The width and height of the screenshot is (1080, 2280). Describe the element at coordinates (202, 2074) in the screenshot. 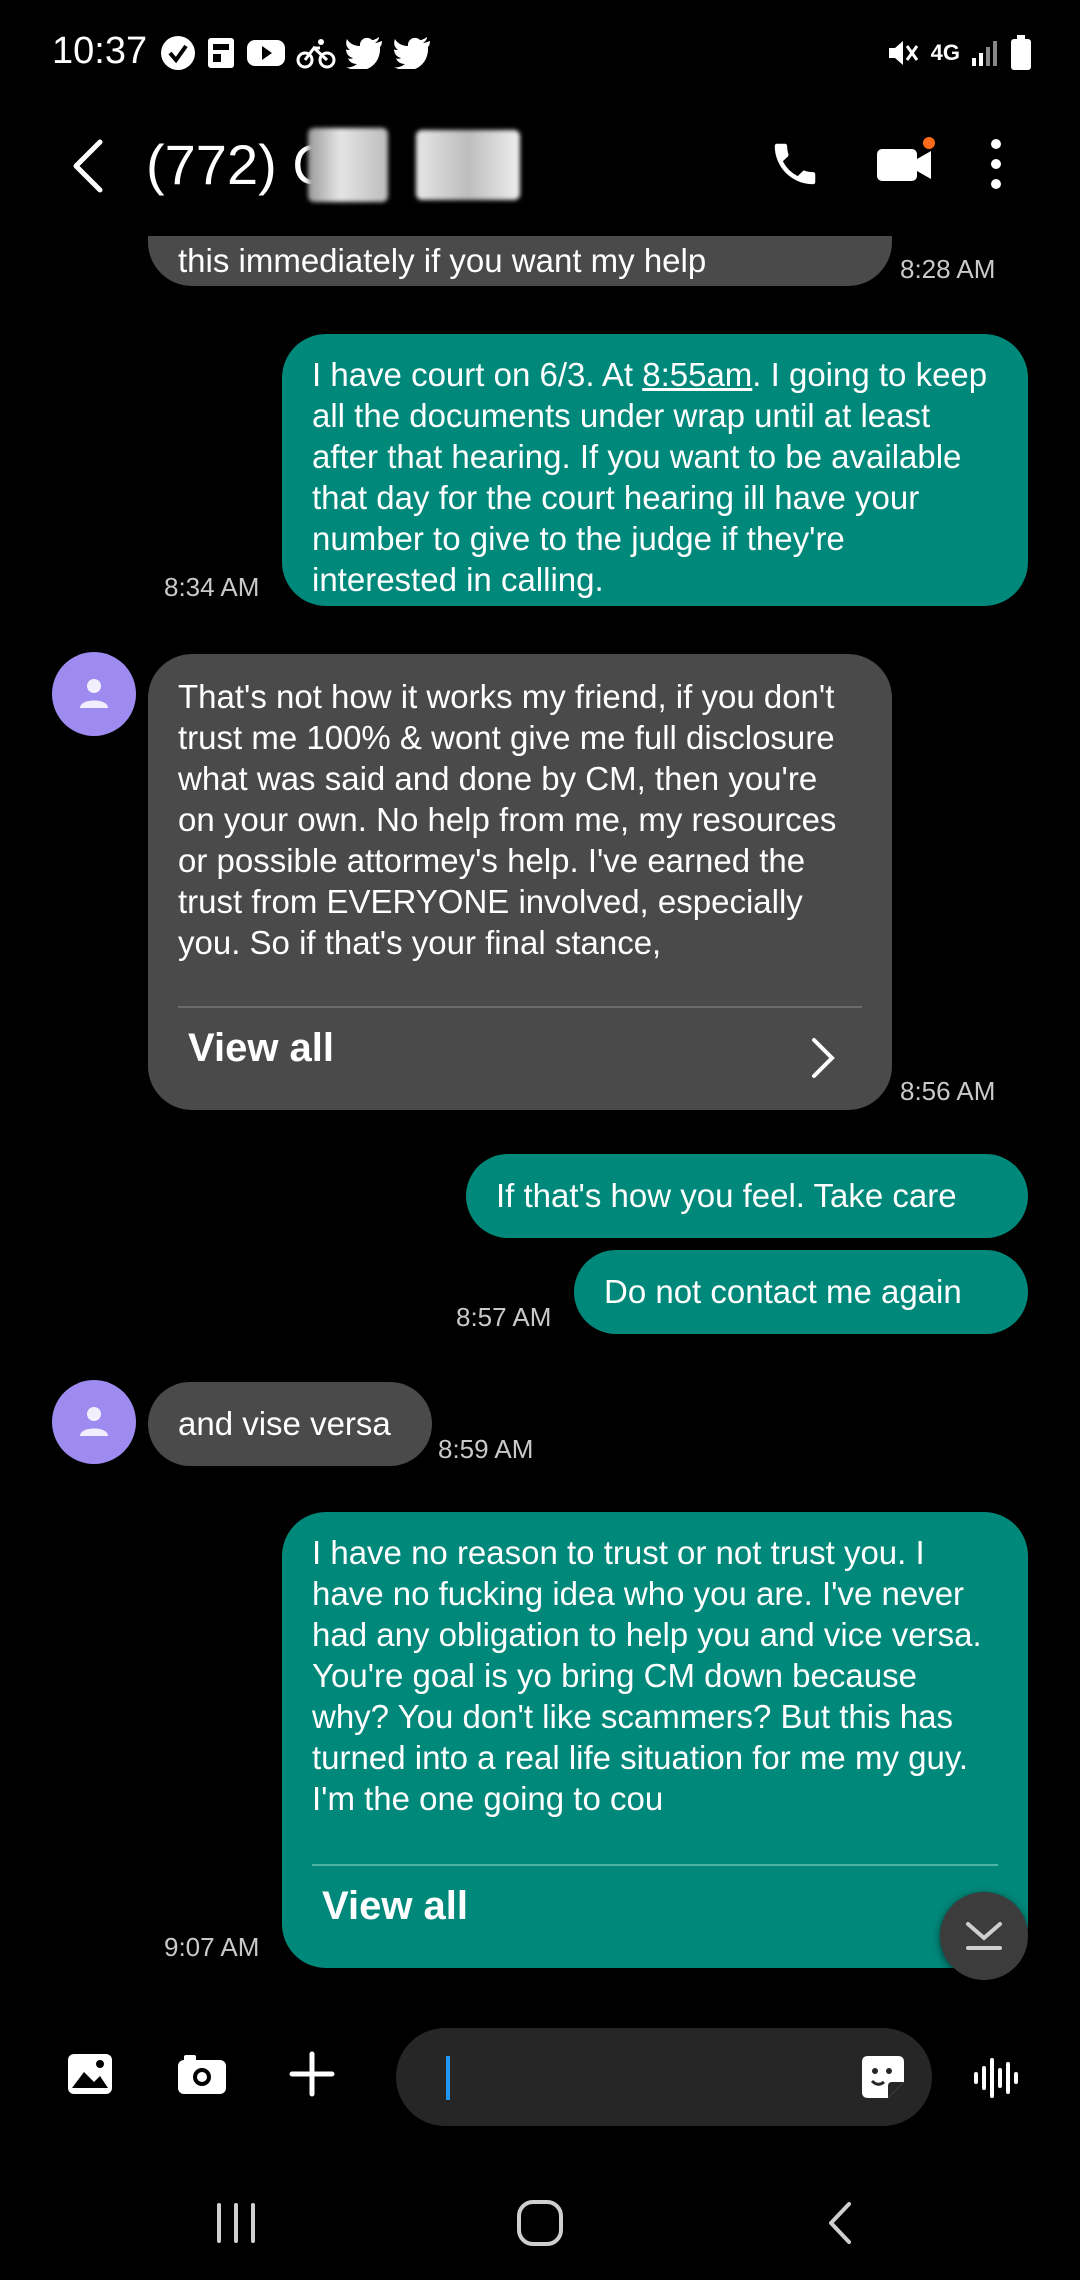

I see `camera-icon` at that location.